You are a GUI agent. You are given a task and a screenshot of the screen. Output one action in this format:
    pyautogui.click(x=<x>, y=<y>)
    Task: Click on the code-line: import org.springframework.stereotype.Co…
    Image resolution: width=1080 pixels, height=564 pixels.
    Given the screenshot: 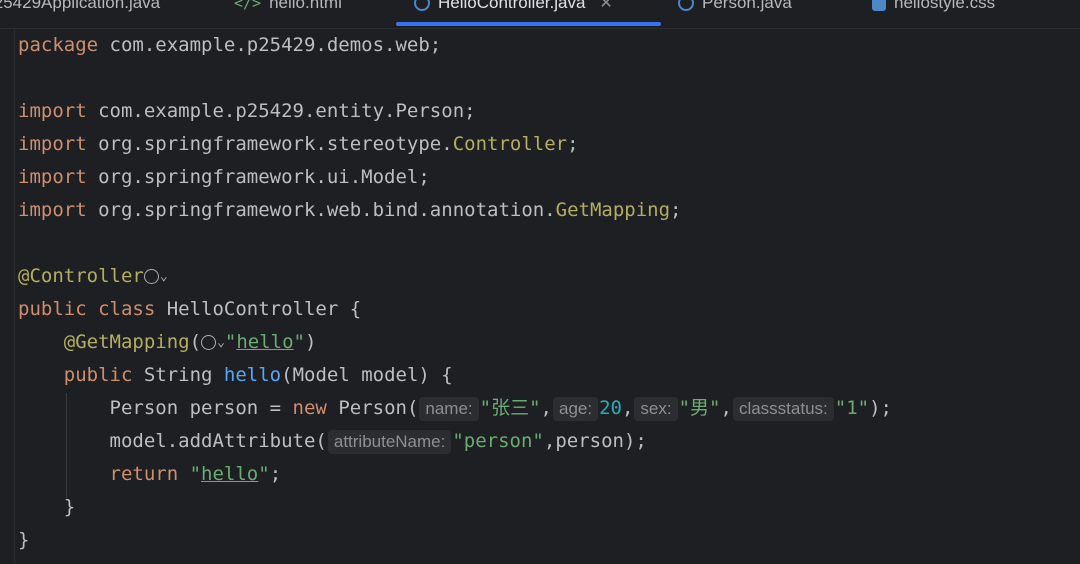 What is the action you would take?
    pyautogui.click(x=298, y=144)
    